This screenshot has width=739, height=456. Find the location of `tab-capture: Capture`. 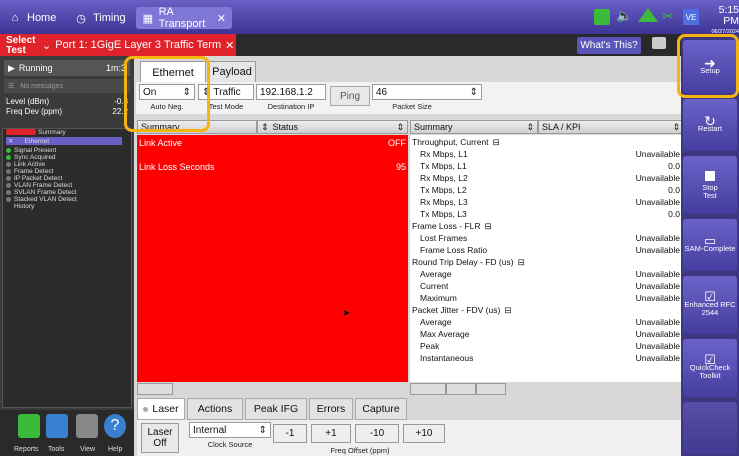

tab-capture: Capture is located at coordinates (381, 409).